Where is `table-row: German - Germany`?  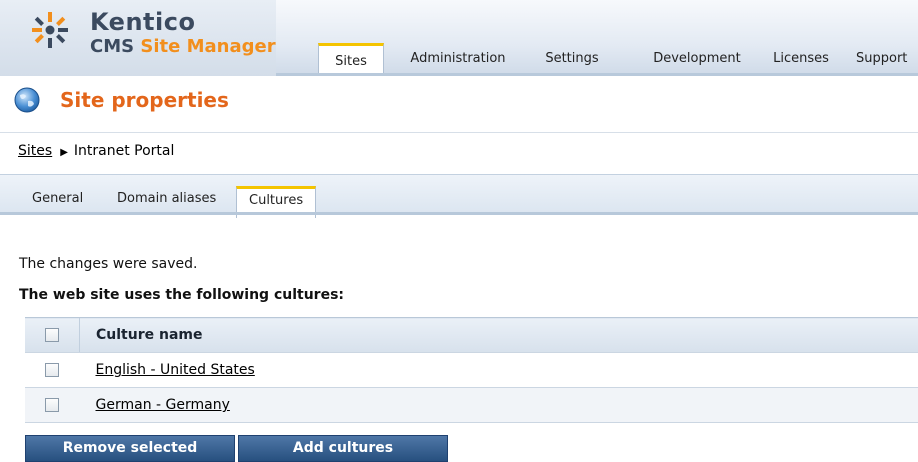 table-row: German - Germany is located at coordinates (471, 405).